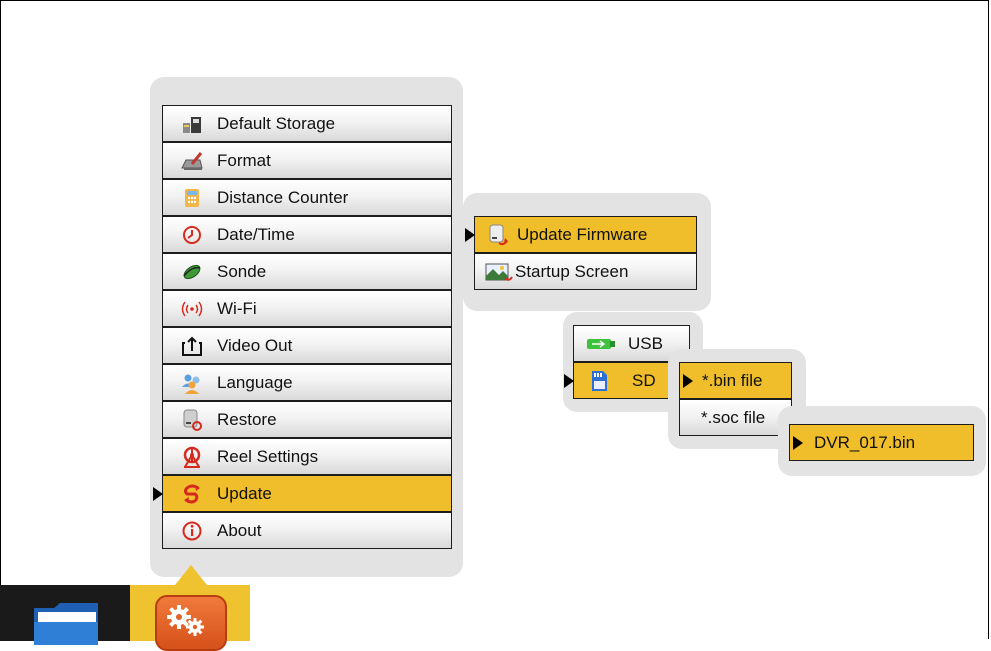 The width and height of the screenshot is (991, 651). What do you see at coordinates (644, 380) in the screenshot?
I see `menu-item-label: SD` at bounding box center [644, 380].